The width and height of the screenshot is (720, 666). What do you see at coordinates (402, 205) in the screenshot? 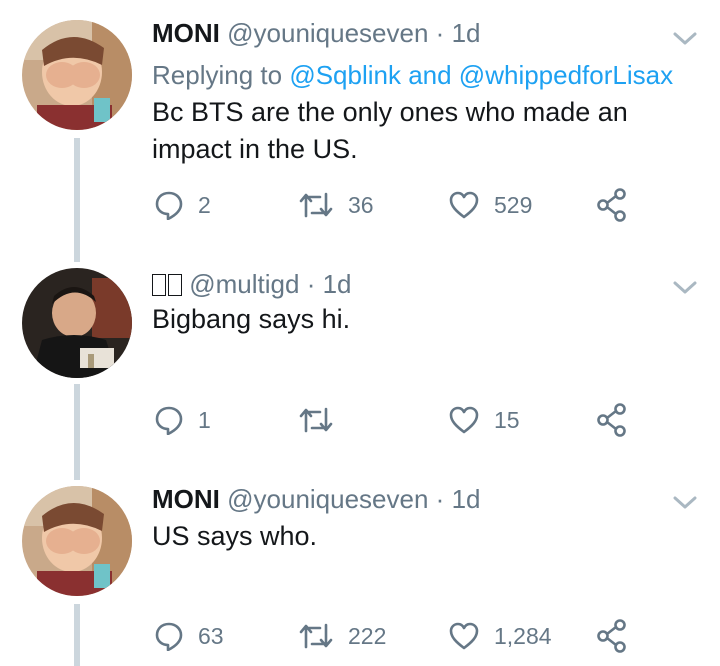
I see `tweet-actions: 2 36 529` at bounding box center [402, 205].